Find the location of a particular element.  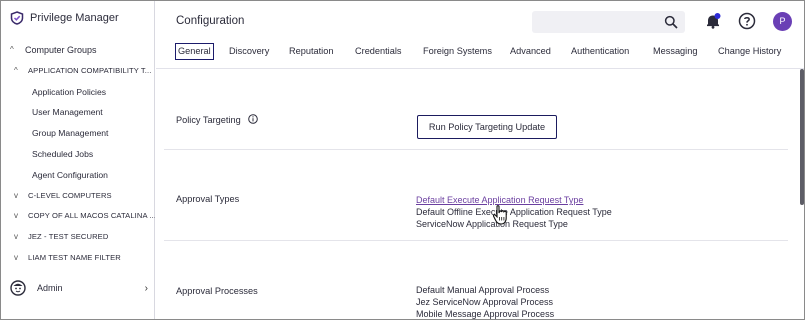

sidebar-item-user-management: User Management is located at coordinates (78, 112).